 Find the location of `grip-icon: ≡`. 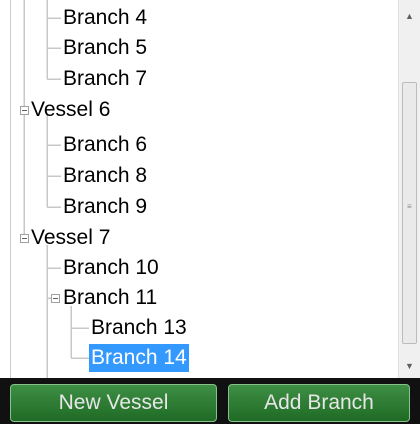

grip-icon: ≡ is located at coordinates (409, 206).